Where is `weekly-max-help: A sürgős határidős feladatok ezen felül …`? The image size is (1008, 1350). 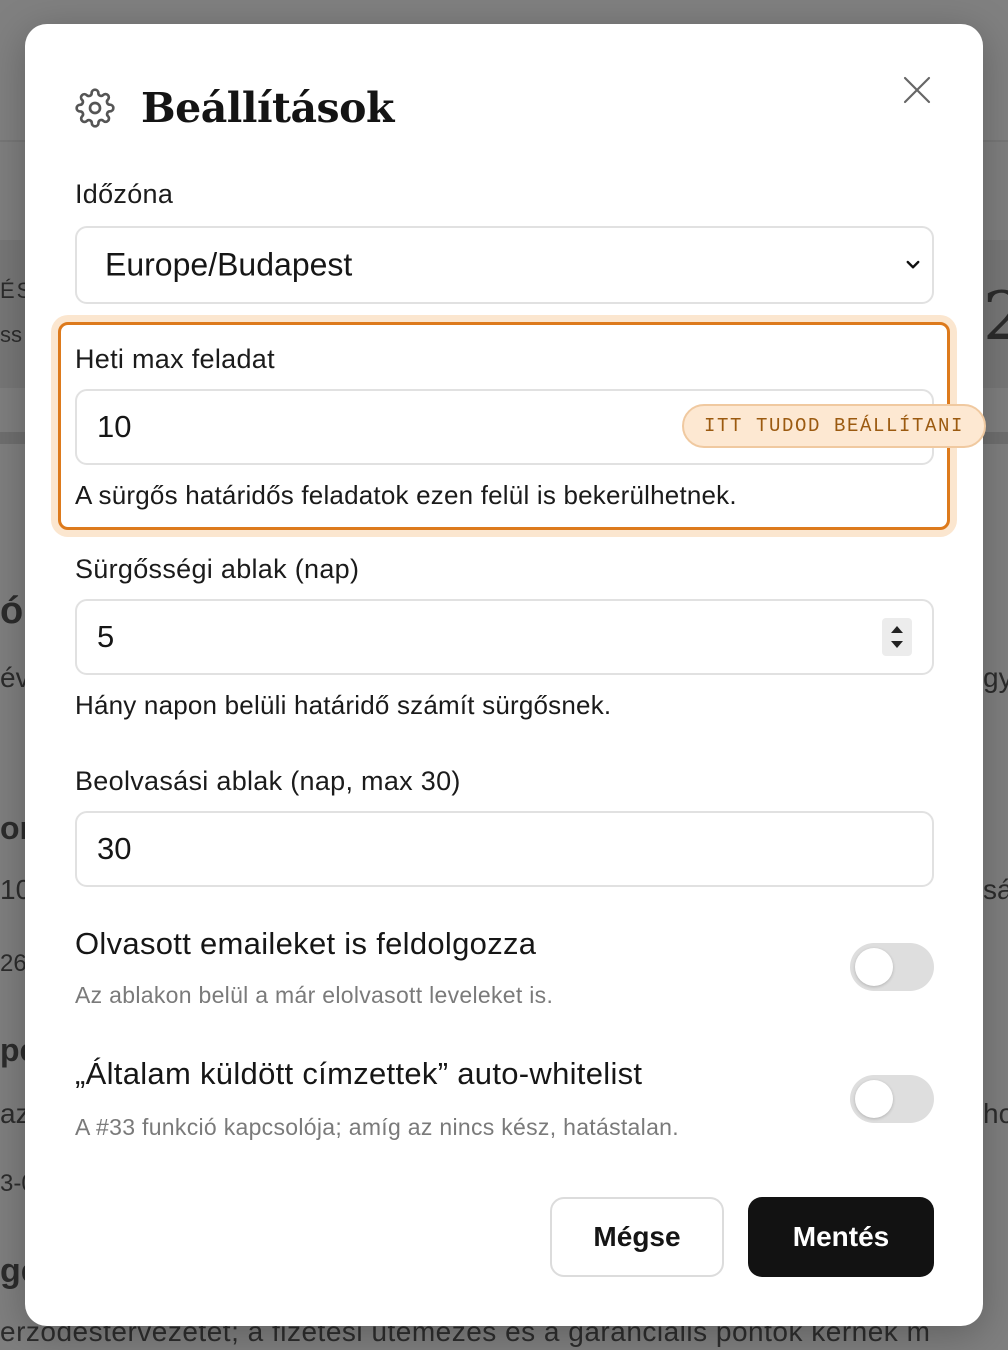 weekly-max-help: A sürgős határidős feladatok ezen felül … is located at coordinates (406, 495).